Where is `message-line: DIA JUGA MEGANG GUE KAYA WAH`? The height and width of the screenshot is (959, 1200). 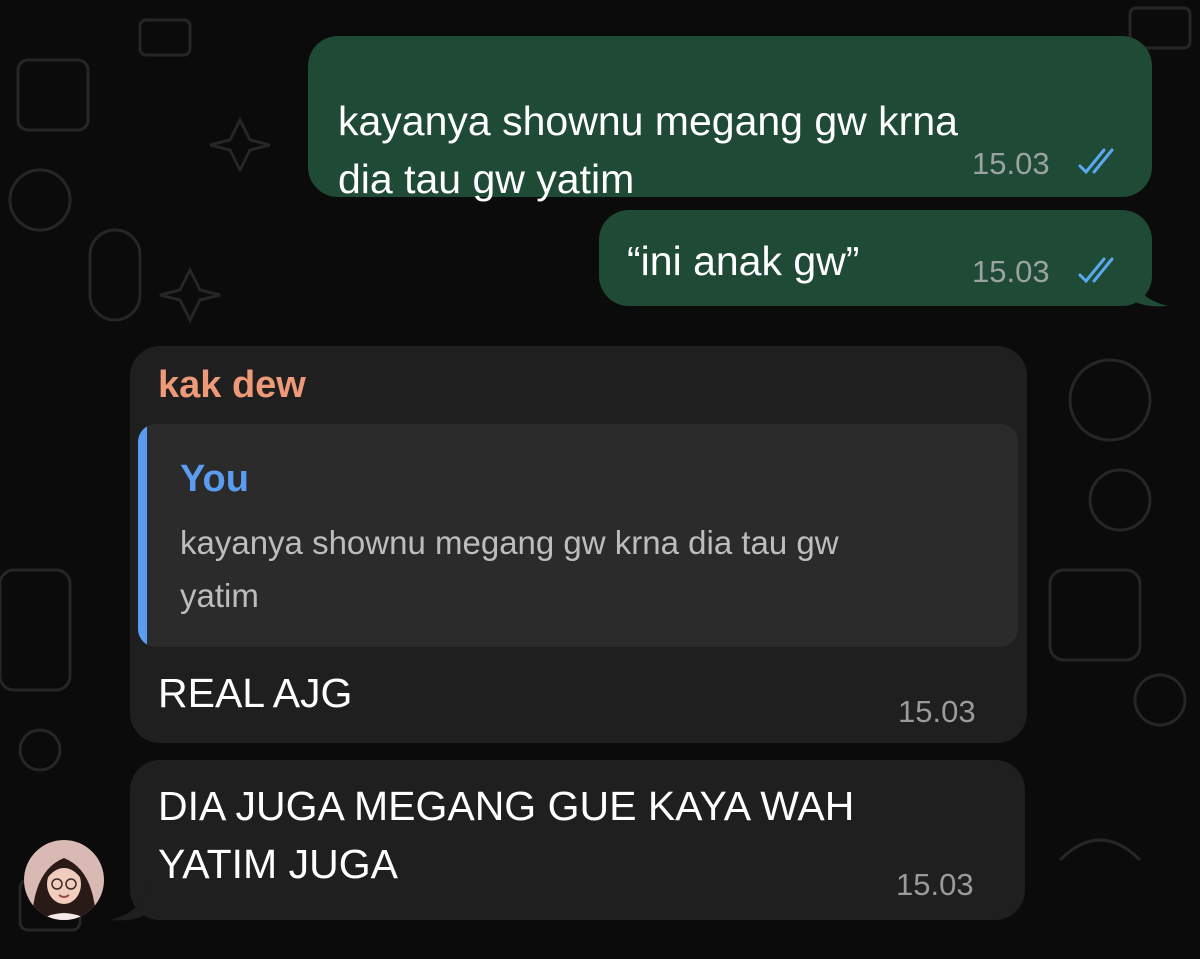 message-line: DIA JUGA MEGANG GUE KAYA WAH is located at coordinates (506, 806).